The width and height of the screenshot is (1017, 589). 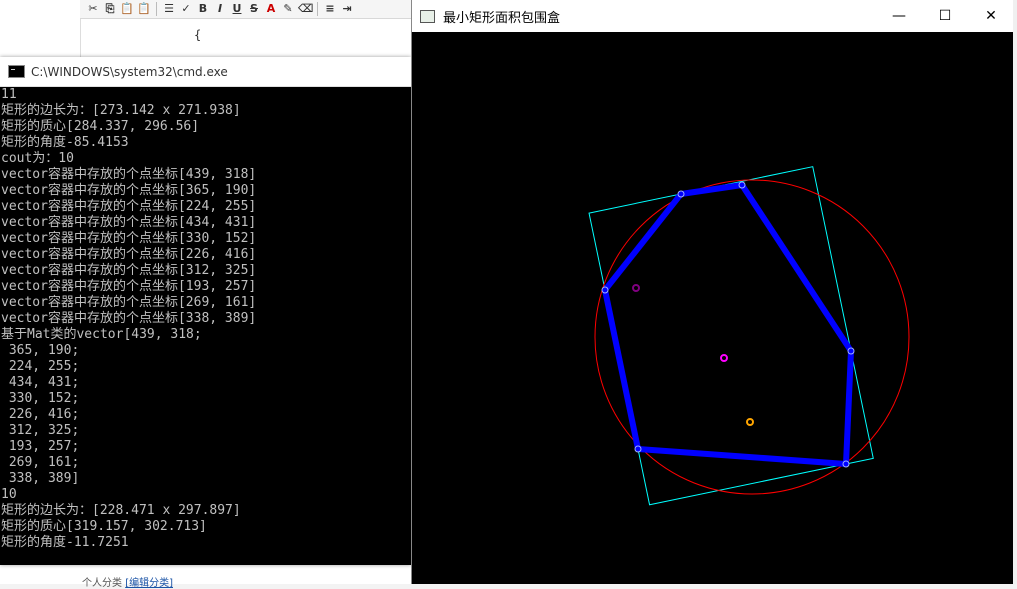 What do you see at coordinates (40, 366) in the screenshot?
I see `console-line: 224, 255;` at bounding box center [40, 366].